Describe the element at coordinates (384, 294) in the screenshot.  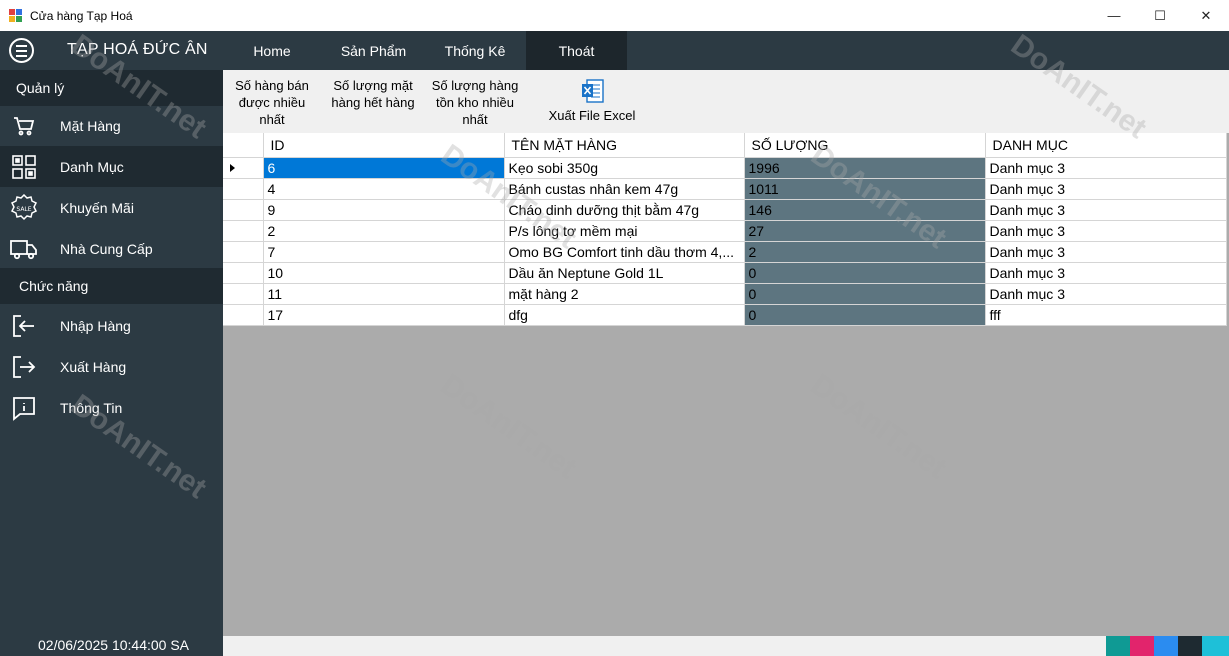
I see `cell-id: 11` at that location.